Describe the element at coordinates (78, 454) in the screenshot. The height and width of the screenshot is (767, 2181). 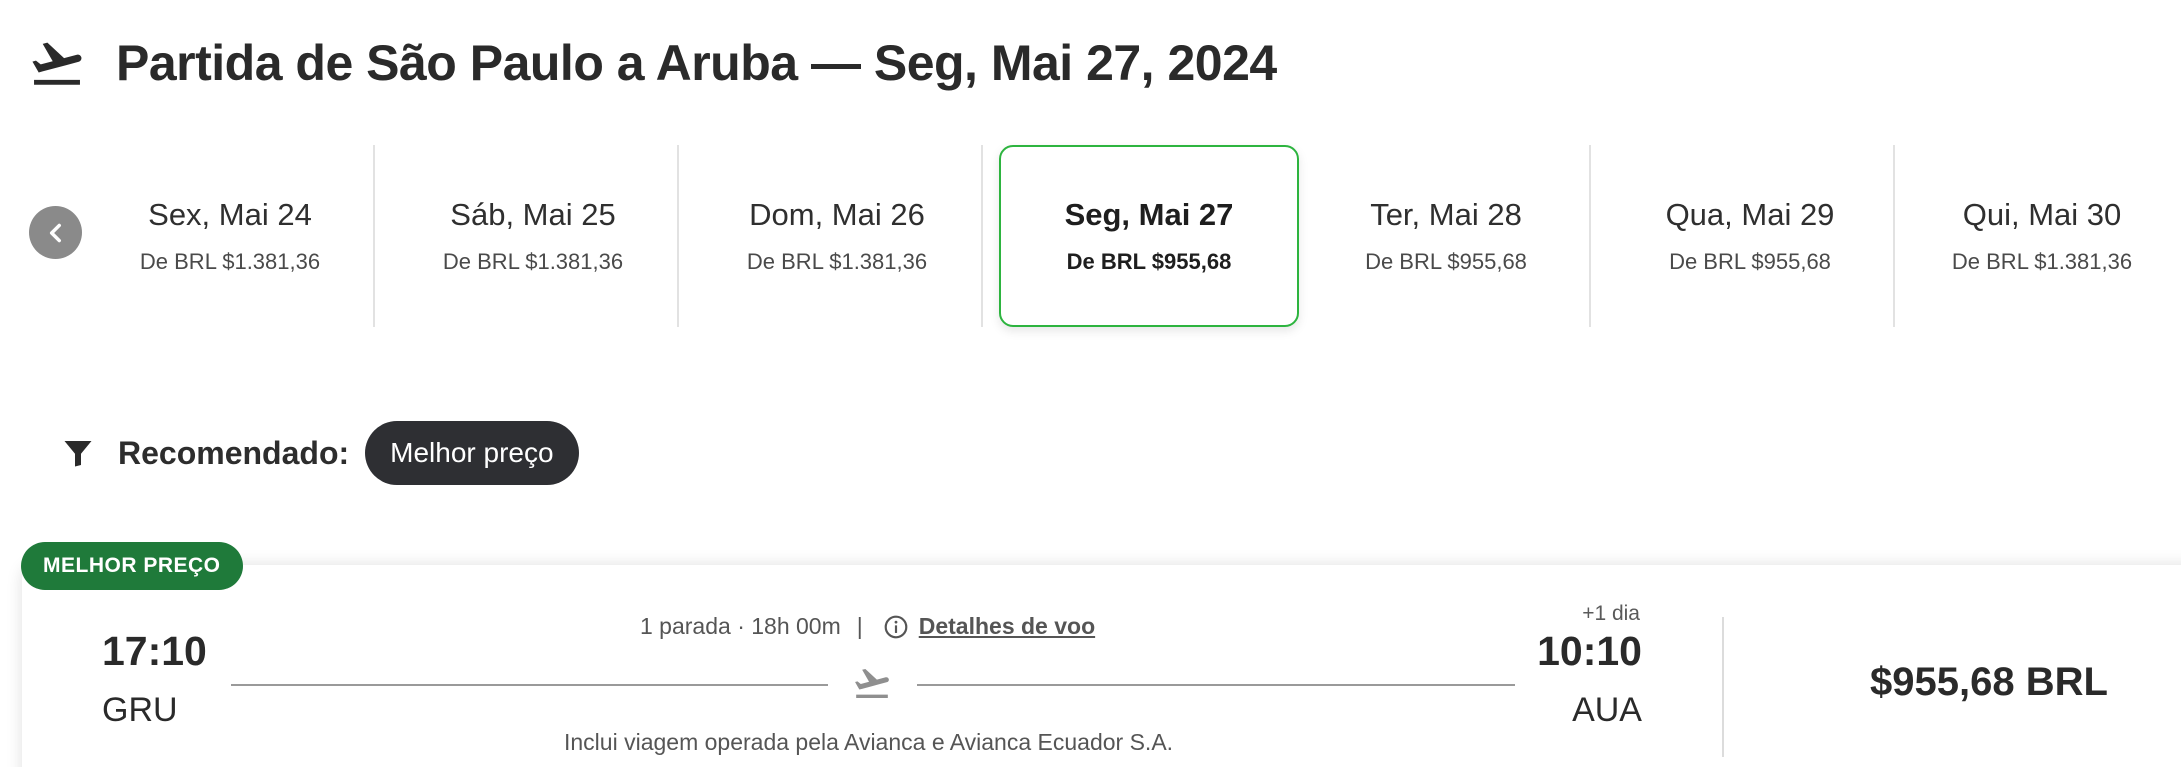
I see `filter-icon` at that location.